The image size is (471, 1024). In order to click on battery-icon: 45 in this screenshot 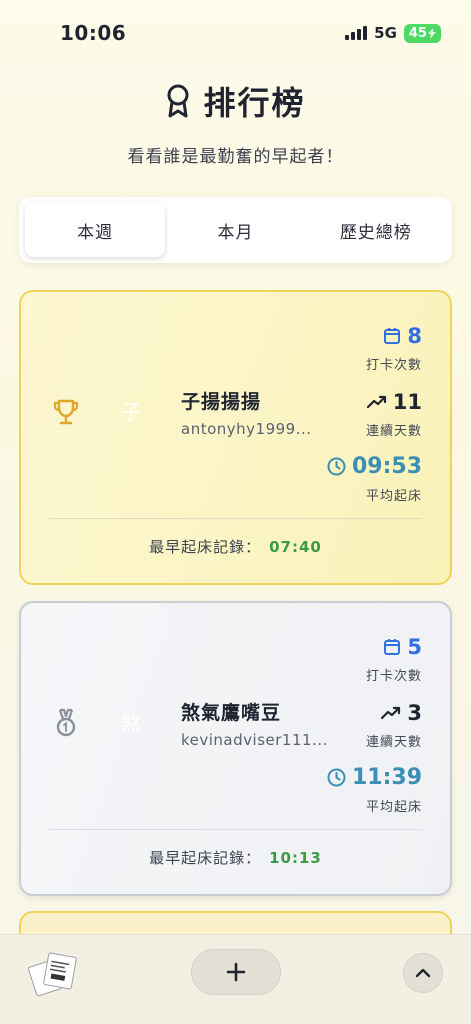, I will do `click(422, 33)`.